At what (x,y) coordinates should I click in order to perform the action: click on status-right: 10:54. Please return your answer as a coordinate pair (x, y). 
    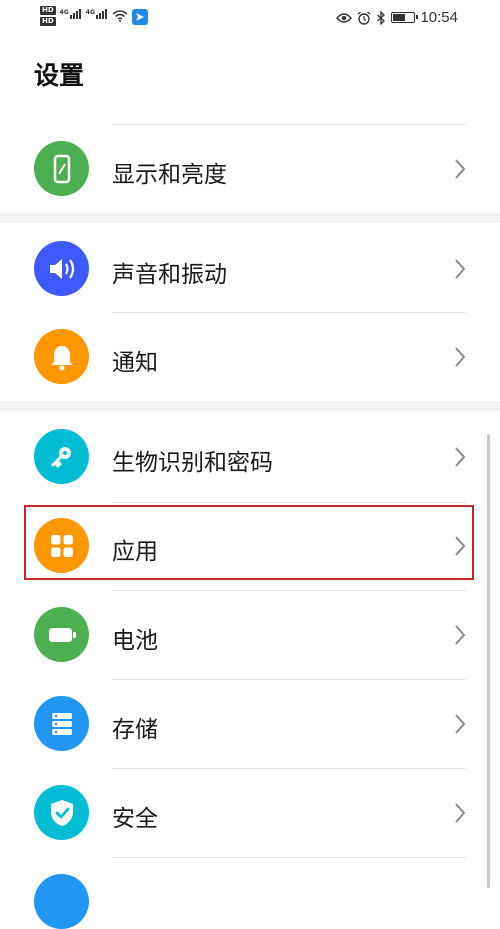
    Looking at the image, I should click on (397, 17).